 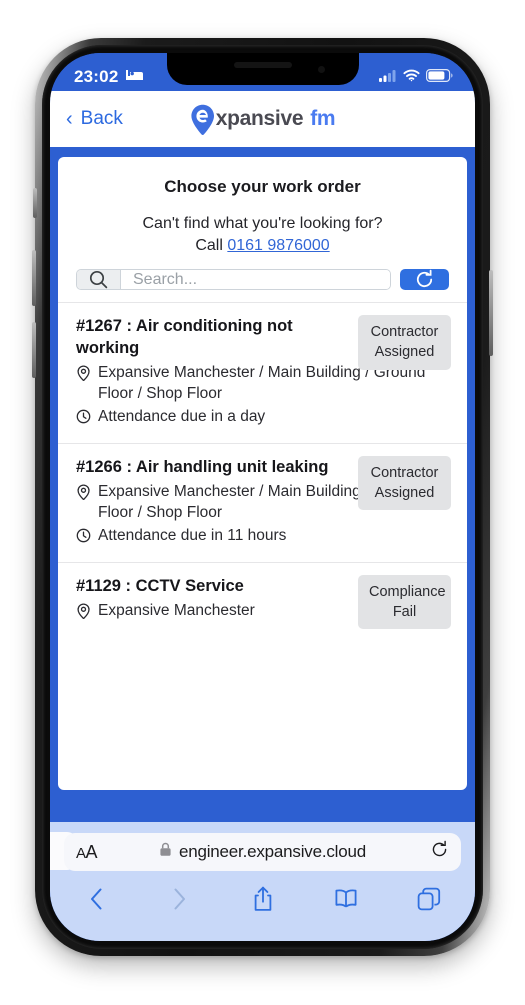 I want to click on cellular-signal-icon, so click(x=388, y=78).